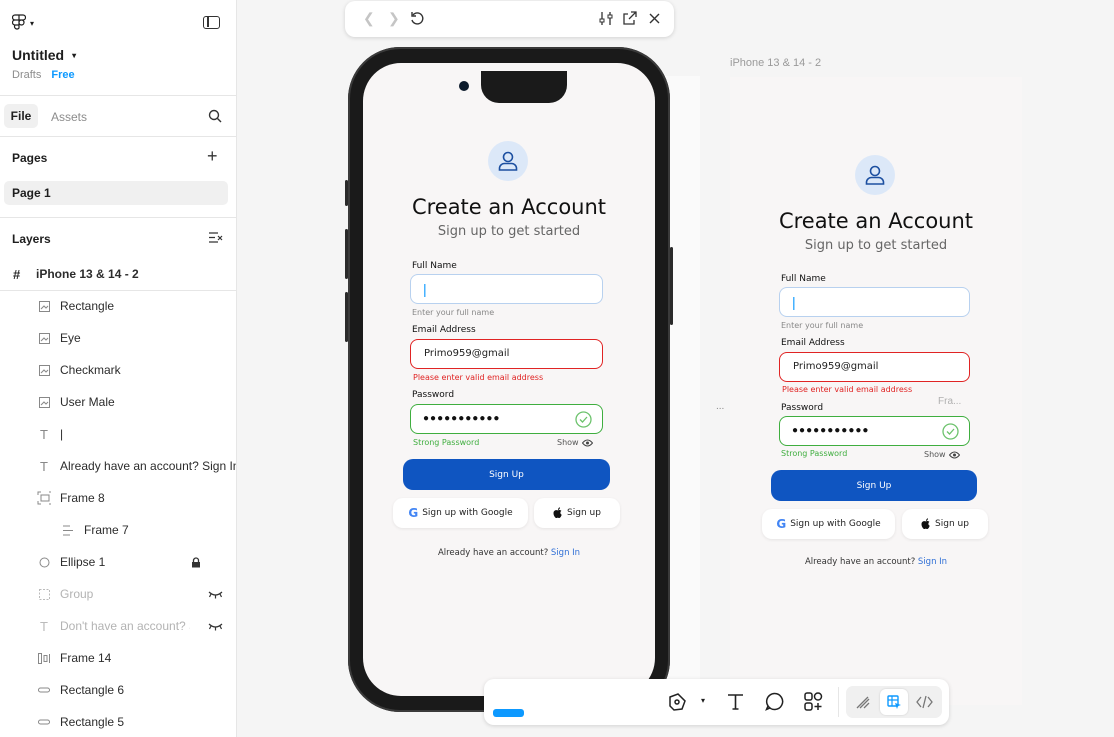 The height and width of the screenshot is (737, 1114). I want to click on move-tool-active, so click(508, 713).